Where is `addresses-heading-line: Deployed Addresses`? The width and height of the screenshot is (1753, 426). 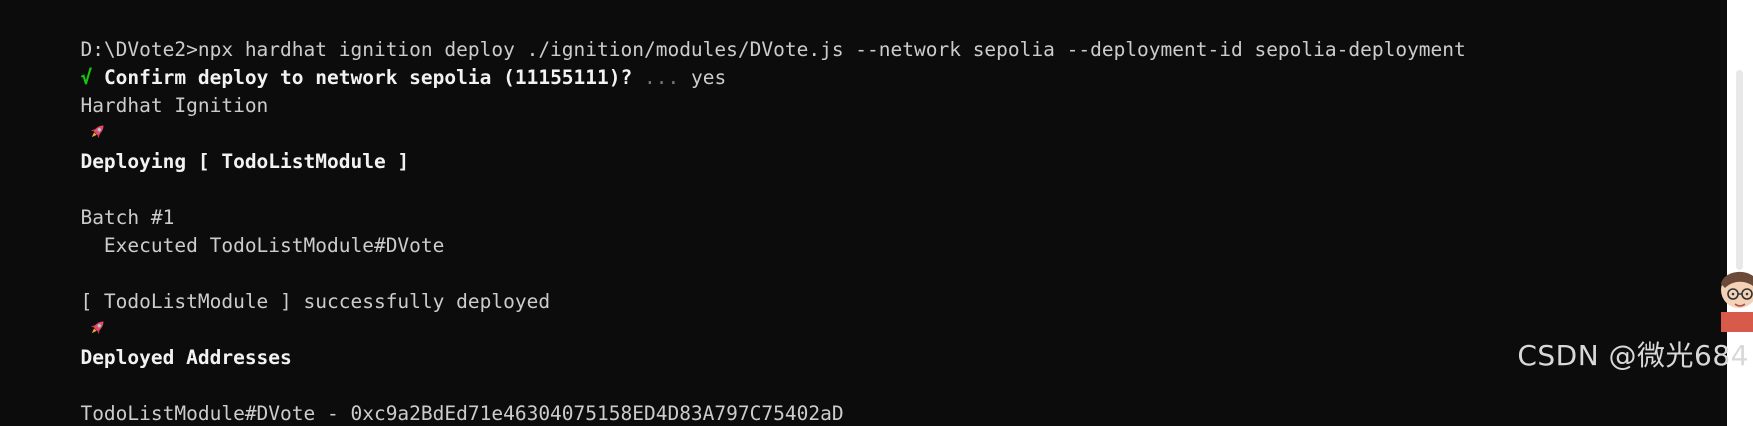 addresses-heading-line: Deployed Addresses is located at coordinates (865, 342).